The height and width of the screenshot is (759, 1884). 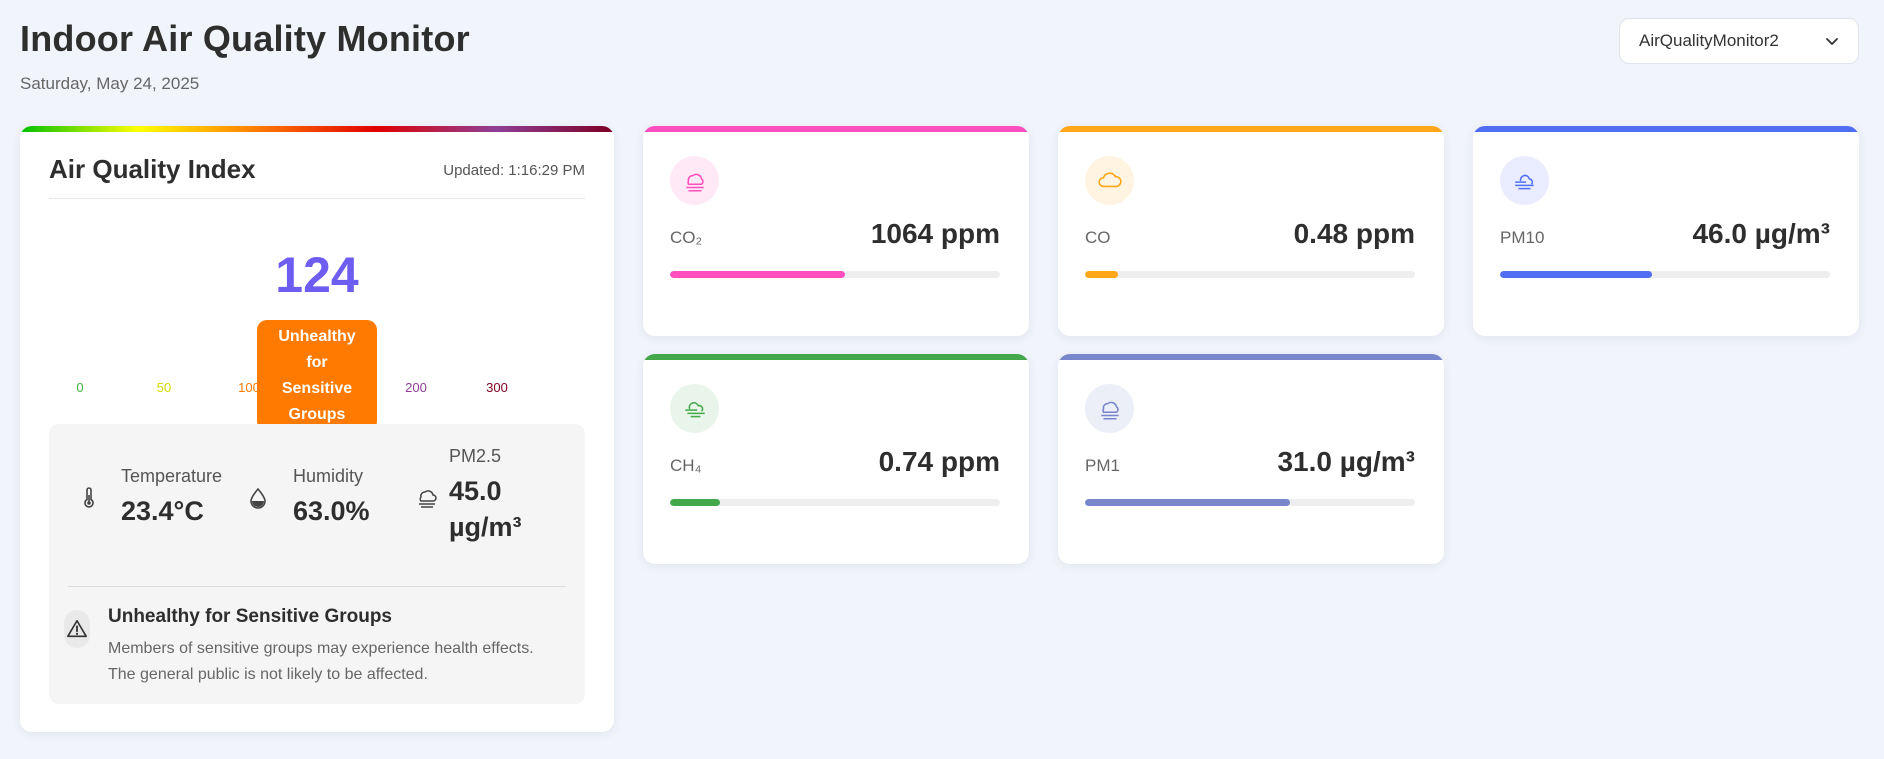 What do you see at coordinates (836, 459) in the screenshot?
I see `metric-card-ch4: CH₄ 0.74 ppm` at bounding box center [836, 459].